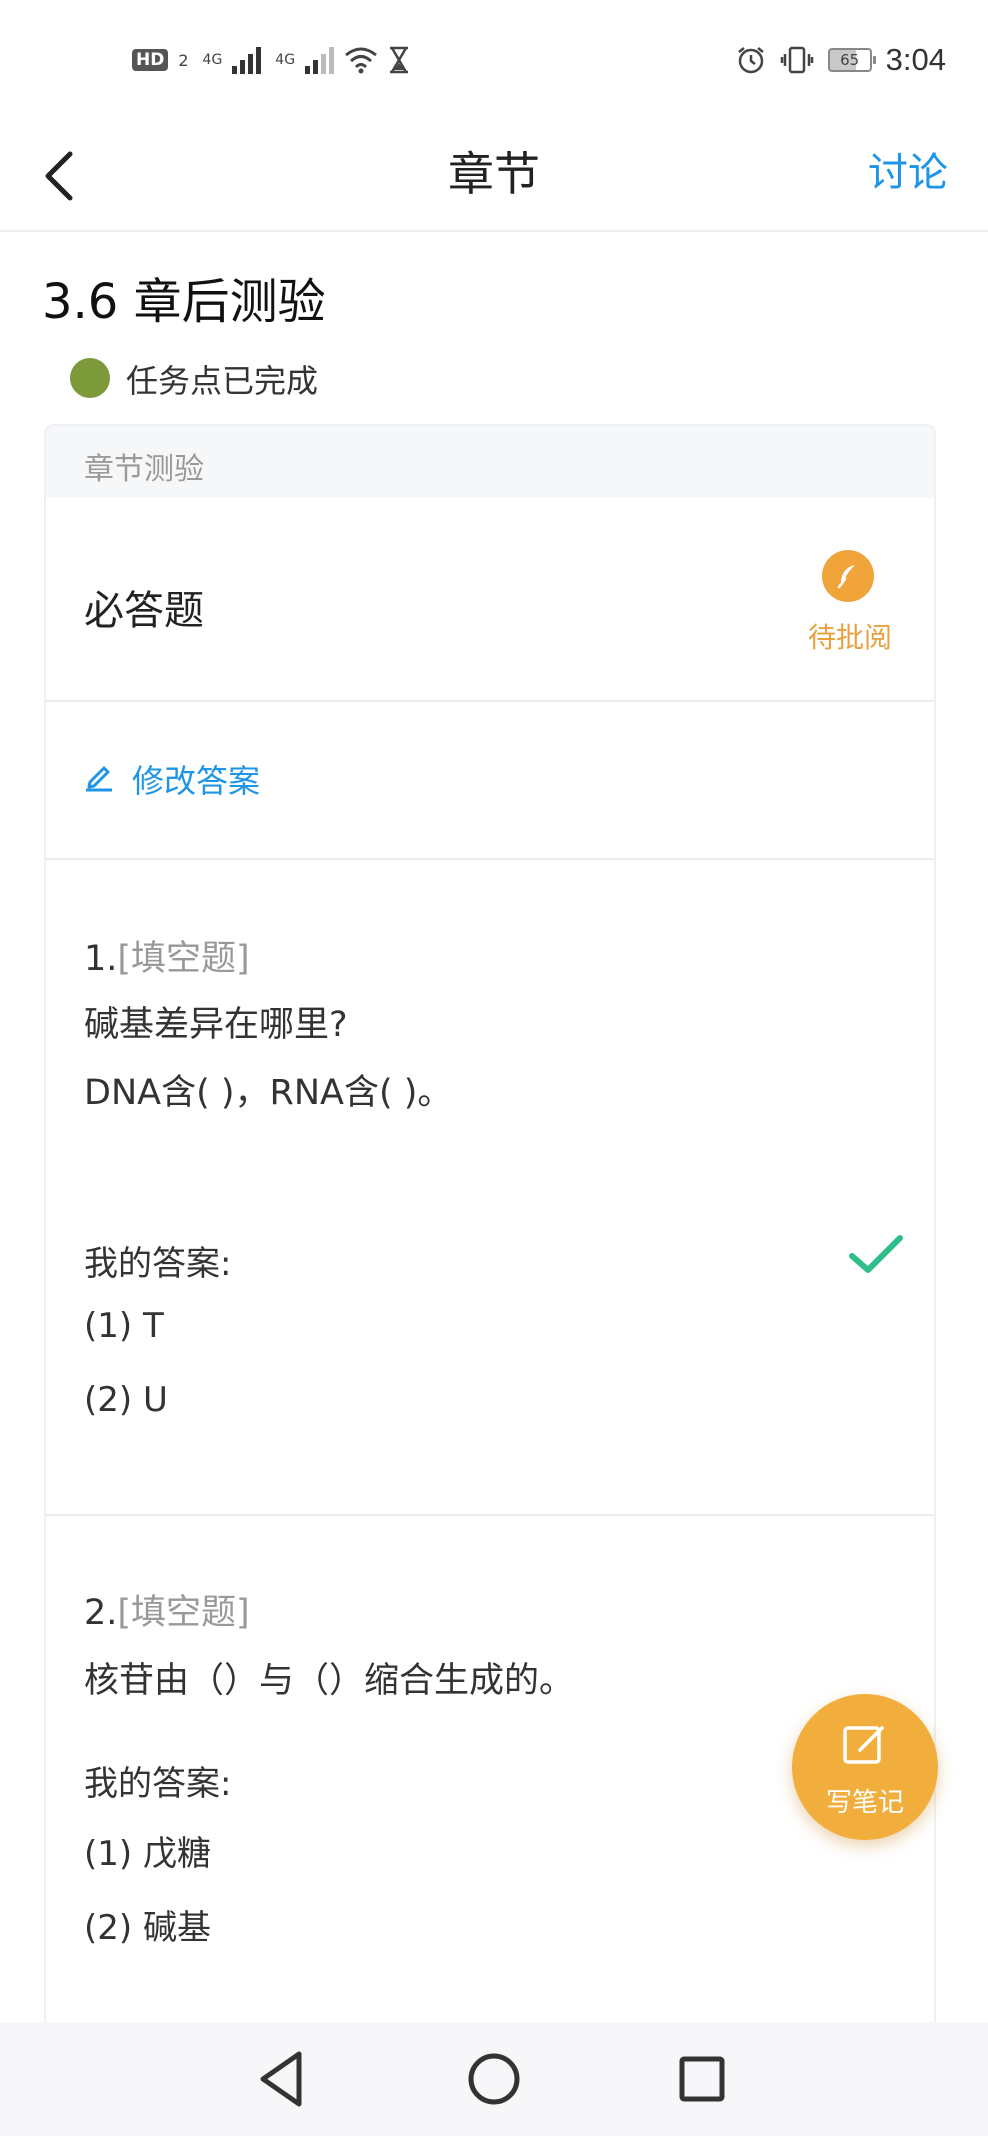 This screenshot has height=2136, width=988. I want to click on hd-badge: HD, so click(150, 60).